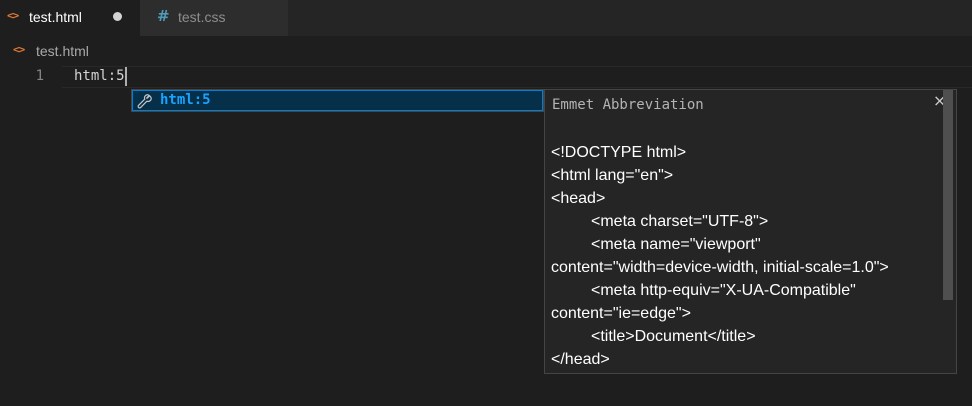  Describe the element at coordinates (619, 152) in the screenshot. I see `snippet-line: <!DOCTYPE html>` at that location.